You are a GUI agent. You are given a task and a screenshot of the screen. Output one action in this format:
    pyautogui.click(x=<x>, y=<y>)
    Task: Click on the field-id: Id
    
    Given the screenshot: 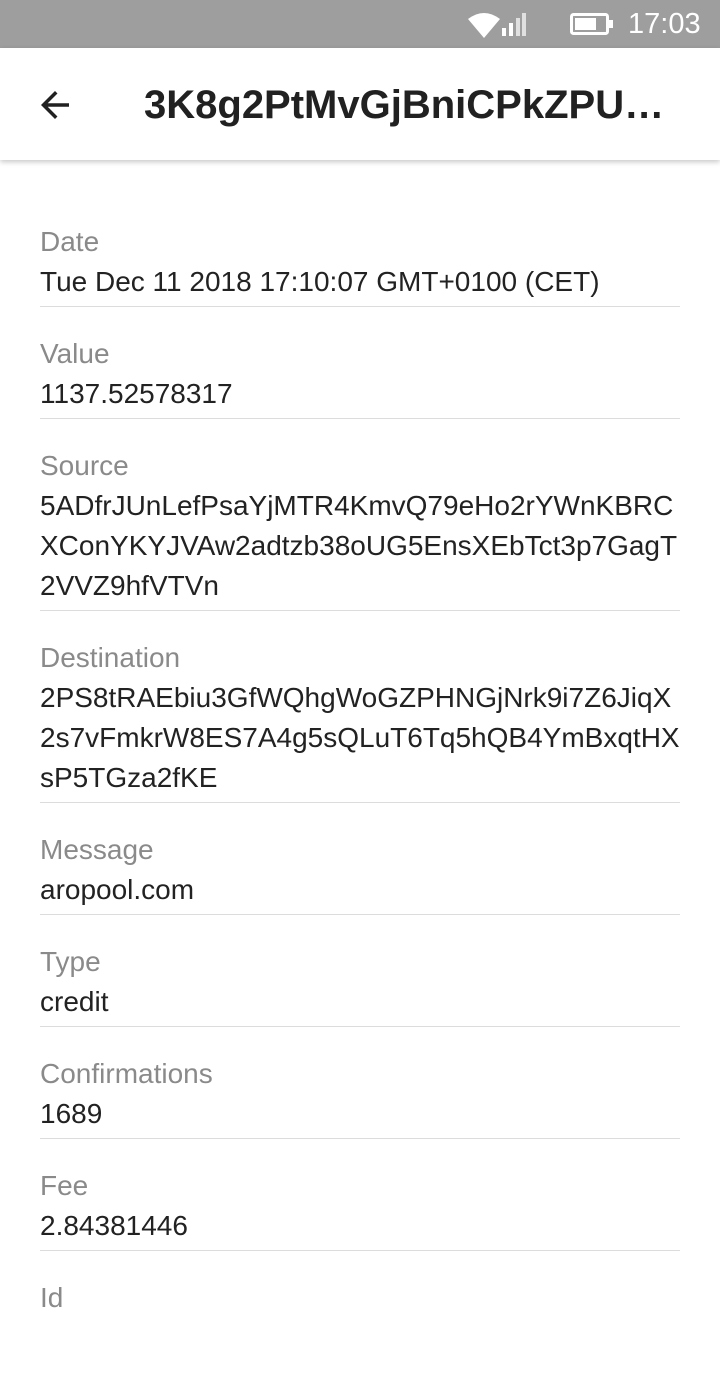 What is the action you would take?
    pyautogui.click(x=360, y=1320)
    